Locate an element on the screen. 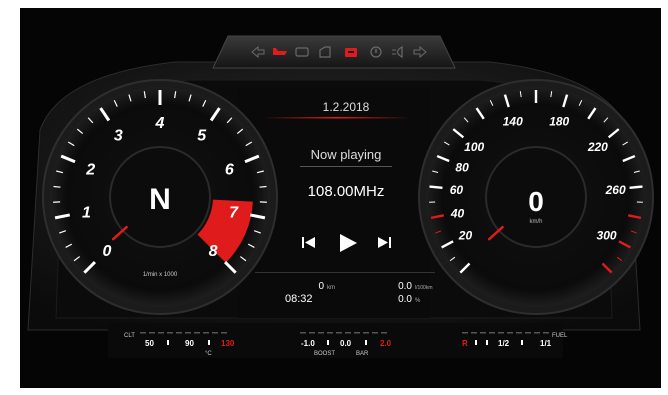 The image size is (668, 395). trip-time: 08:32 is located at coordinates (299, 299).